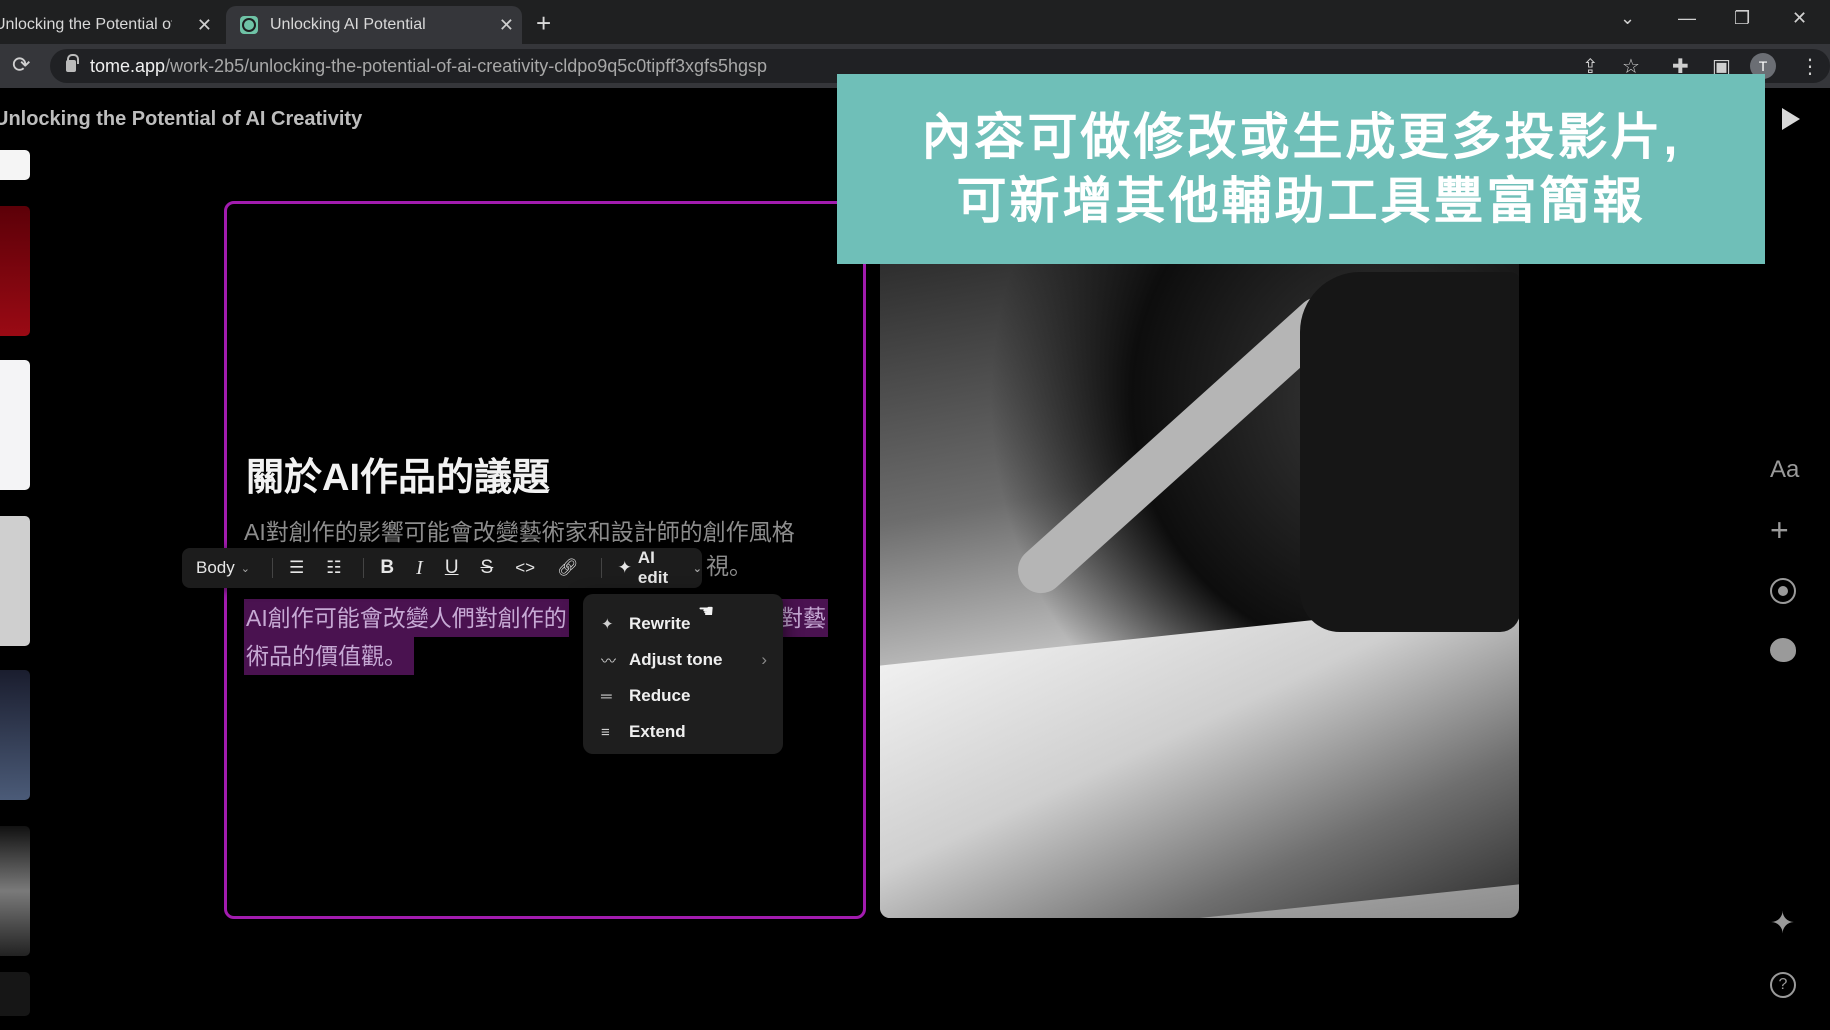  What do you see at coordinates (653, 567) in the screenshot?
I see `ai-edit-label: AI edit` at bounding box center [653, 567].